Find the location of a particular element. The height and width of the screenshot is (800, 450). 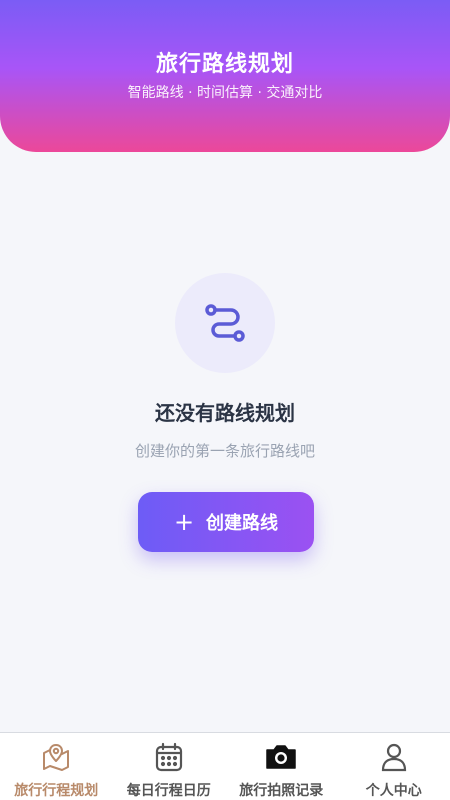

empty-state-title: 还没有路线规划 is located at coordinates (225, 413).